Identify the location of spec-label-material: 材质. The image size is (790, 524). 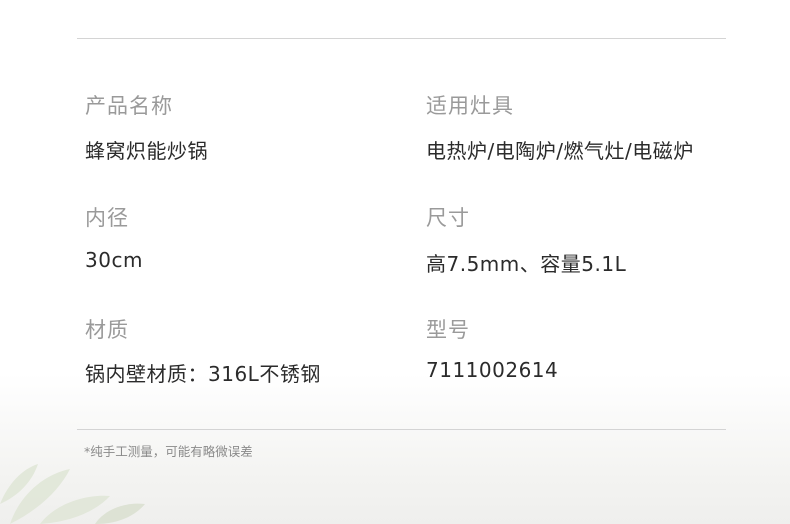
(107, 330).